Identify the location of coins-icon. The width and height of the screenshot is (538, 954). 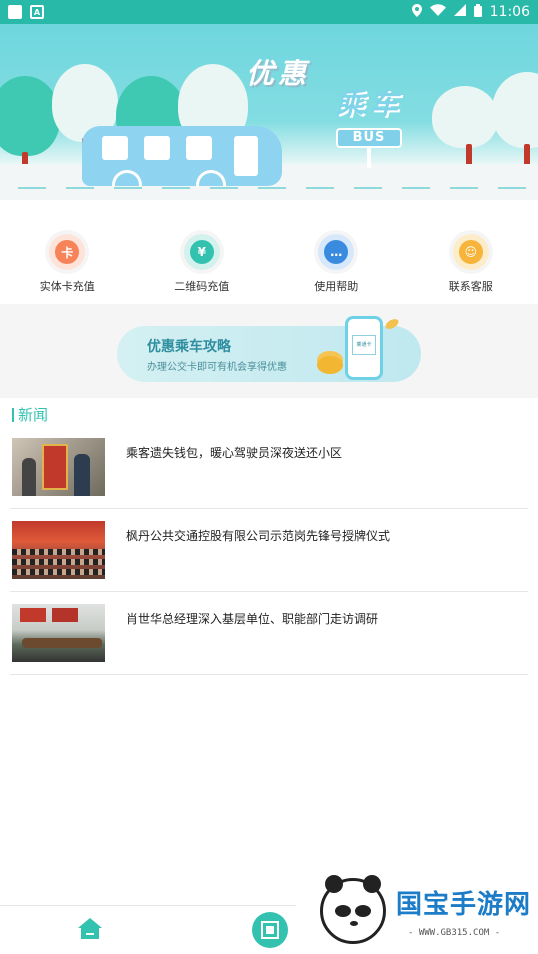
(330, 365).